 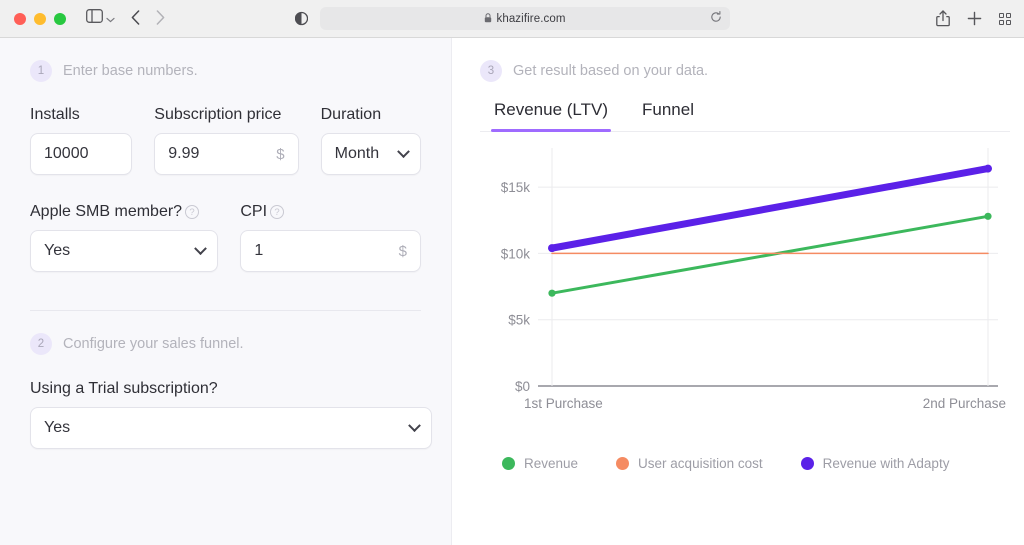 What do you see at coordinates (41, 344) in the screenshot?
I see `step-2-badge: 2` at bounding box center [41, 344].